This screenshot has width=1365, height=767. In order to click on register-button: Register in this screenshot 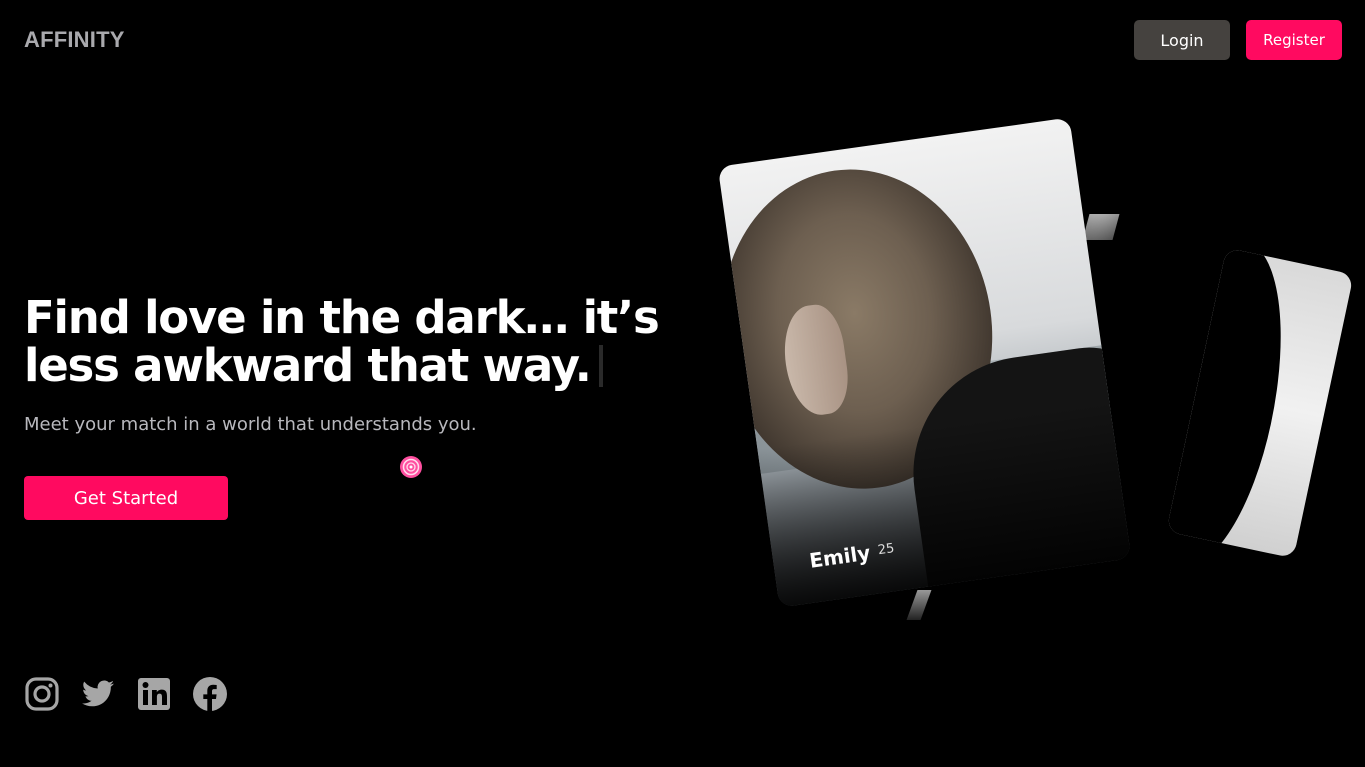, I will do `click(1294, 40)`.